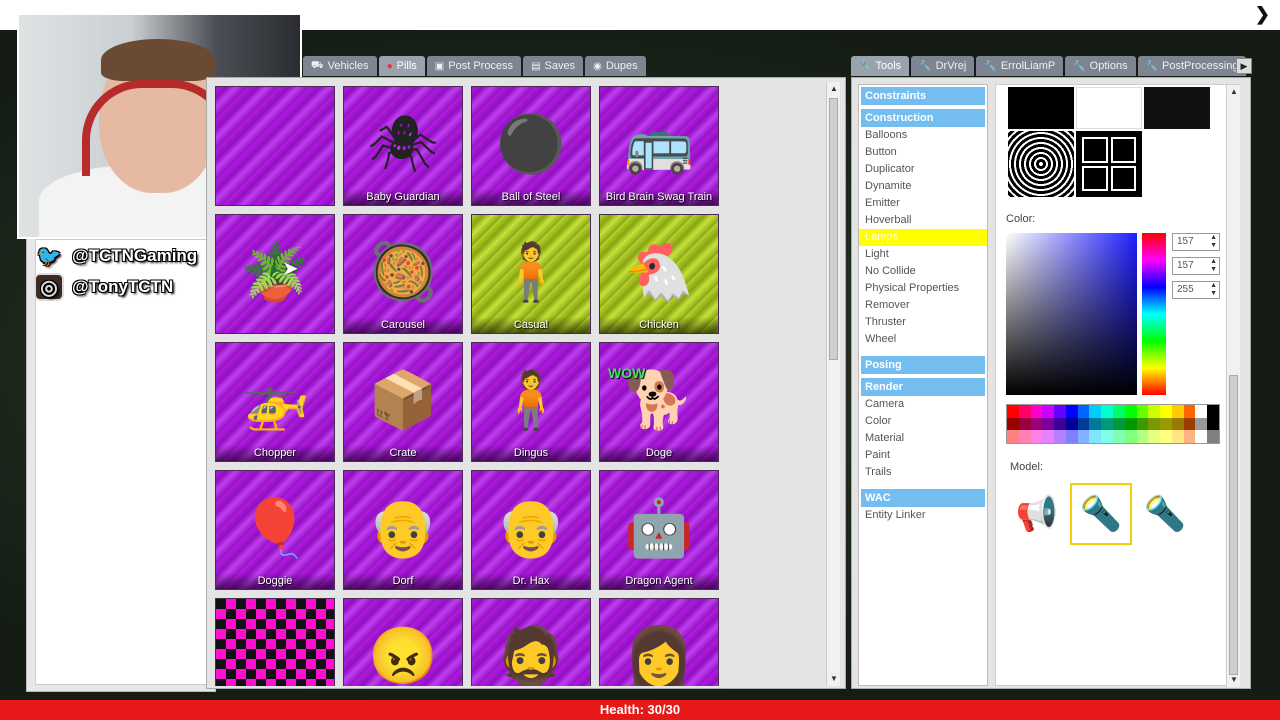  I want to click on green-value-field: 157 ▲ ▼, so click(1196, 266).